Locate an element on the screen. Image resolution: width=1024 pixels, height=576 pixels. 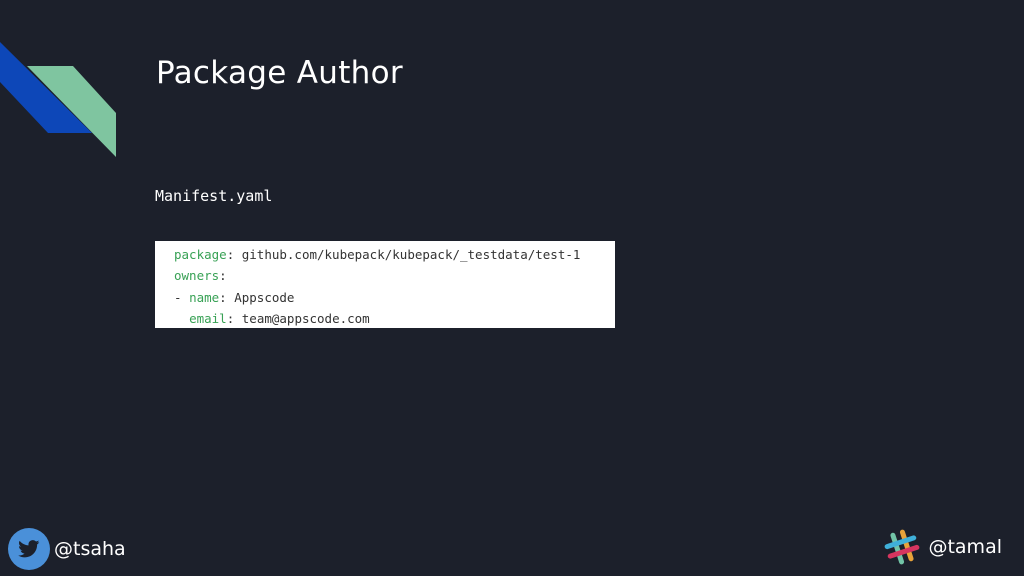
yaml-key: email is located at coordinates (208, 318).